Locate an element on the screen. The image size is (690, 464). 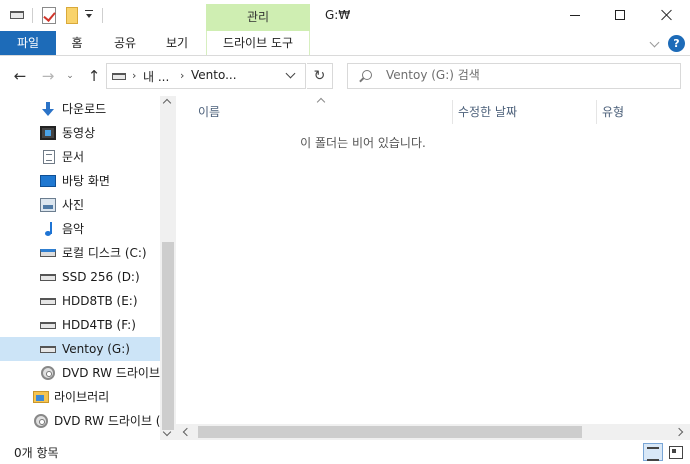
empty-folder-message: 이 폴더는 비어 있습니다. is located at coordinates (363, 143).